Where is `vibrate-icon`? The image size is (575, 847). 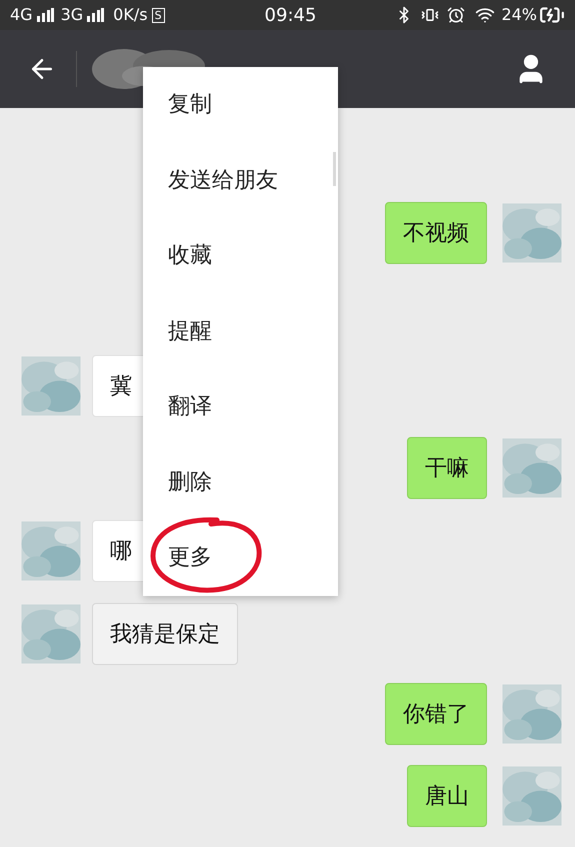 vibrate-icon is located at coordinates (430, 15).